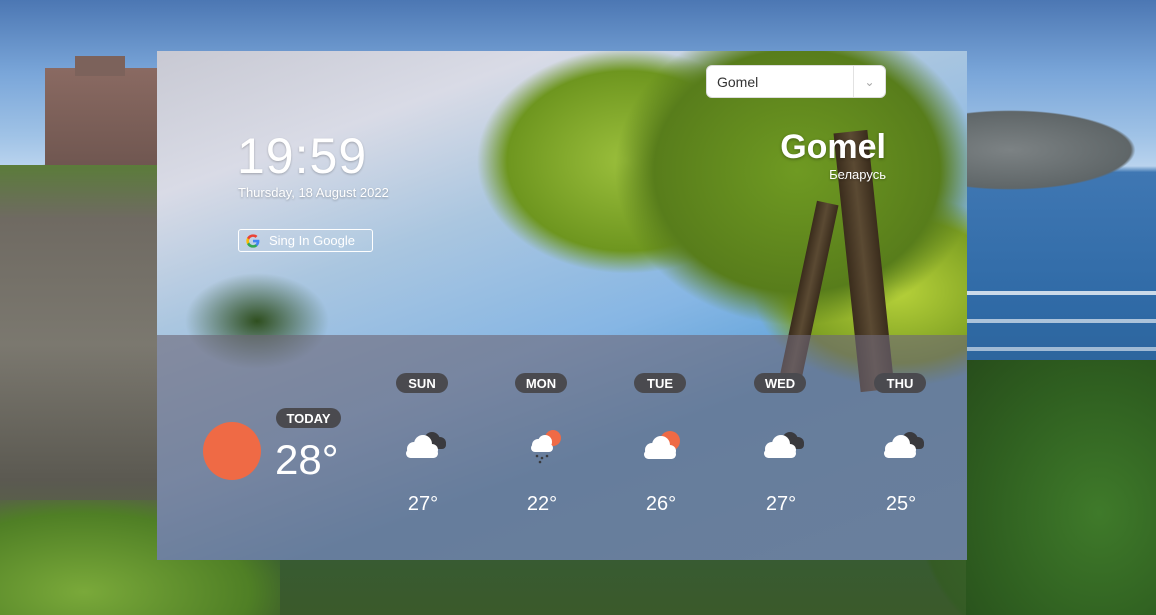 The height and width of the screenshot is (615, 1156). I want to click on forecast-day: MON 22°, so click(543, 463).